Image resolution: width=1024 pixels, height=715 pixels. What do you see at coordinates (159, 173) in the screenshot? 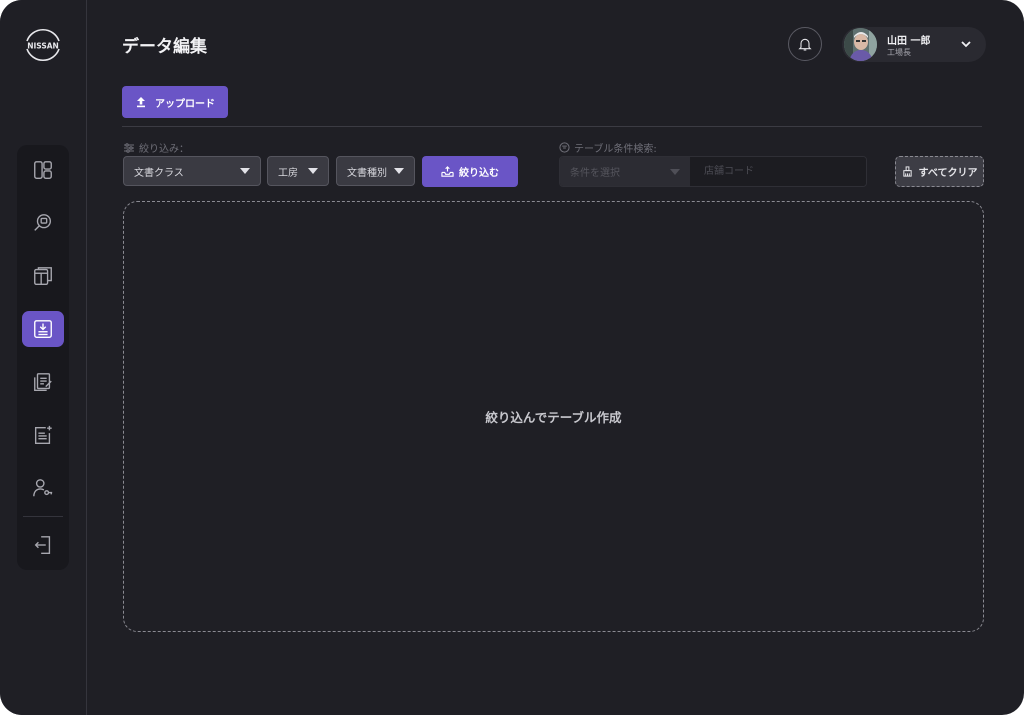
I see `document-class-value: 文書クラス` at bounding box center [159, 173].